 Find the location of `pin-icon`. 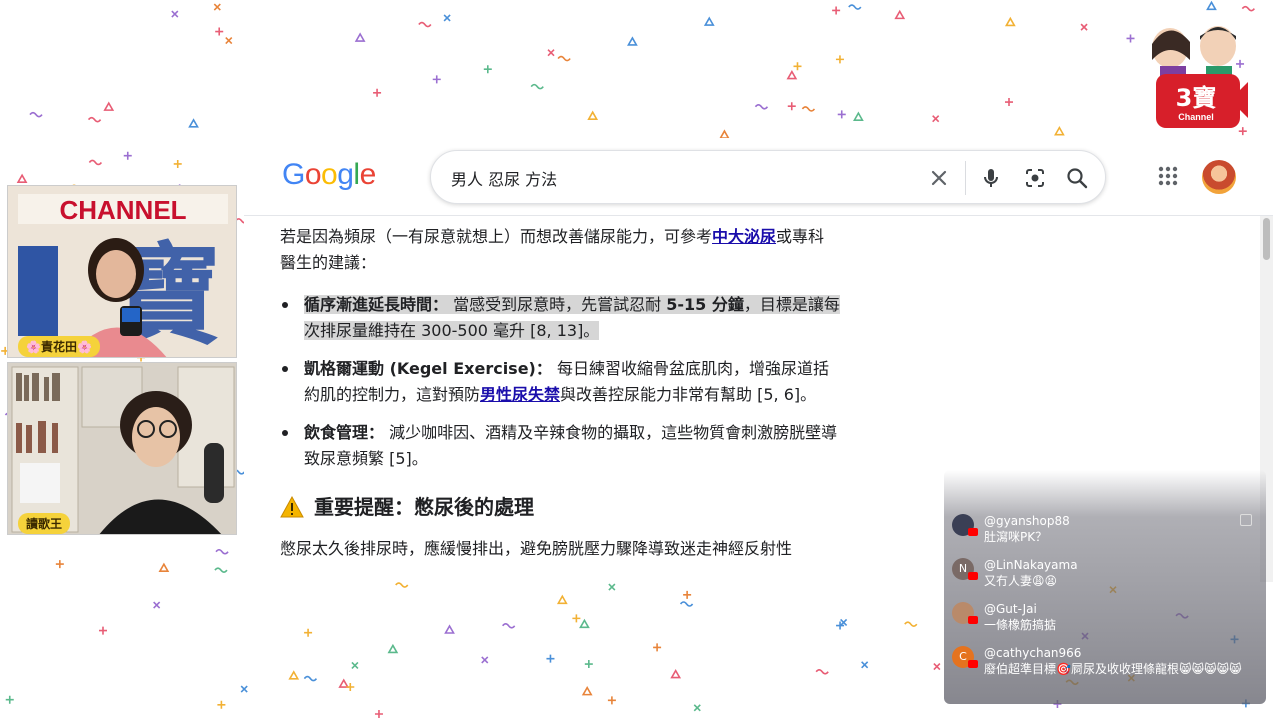

pin-icon is located at coordinates (1246, 520).